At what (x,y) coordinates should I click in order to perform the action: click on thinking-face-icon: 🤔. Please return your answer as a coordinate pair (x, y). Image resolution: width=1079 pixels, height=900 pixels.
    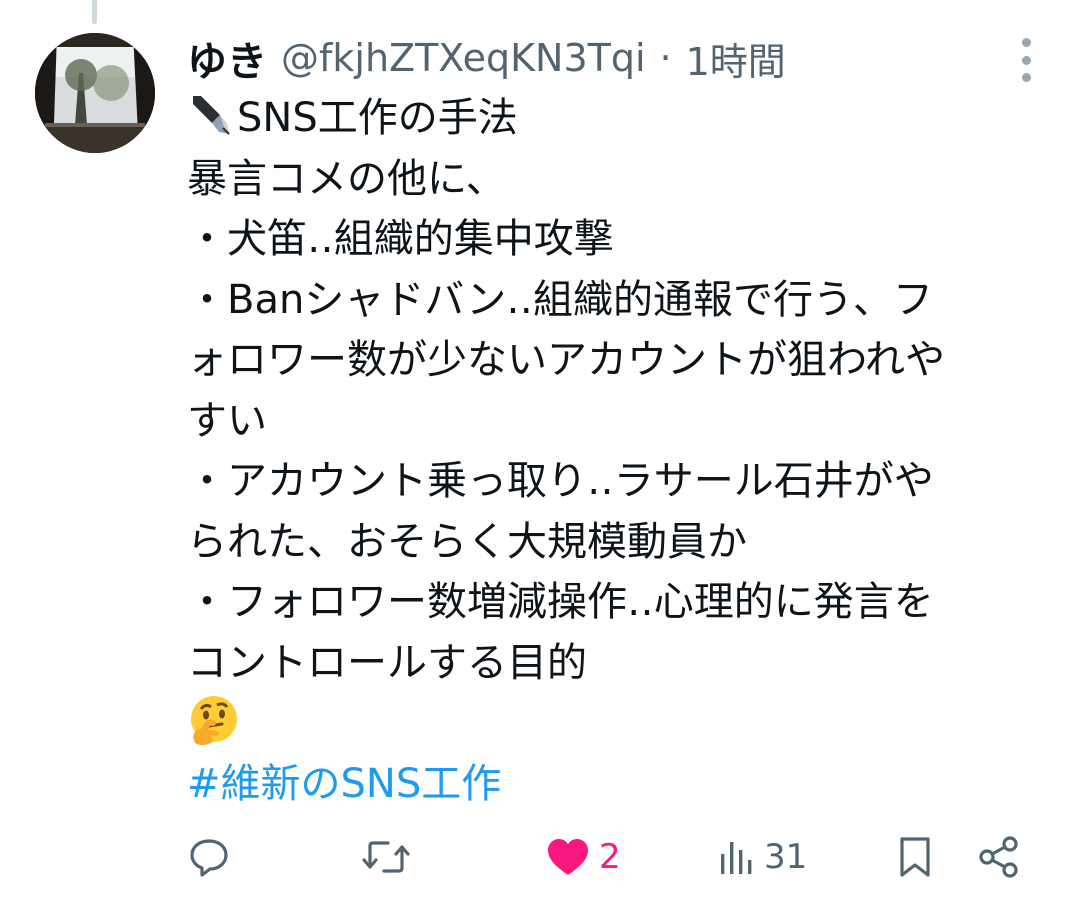
    Looking at the image, I should click on (617, 723).